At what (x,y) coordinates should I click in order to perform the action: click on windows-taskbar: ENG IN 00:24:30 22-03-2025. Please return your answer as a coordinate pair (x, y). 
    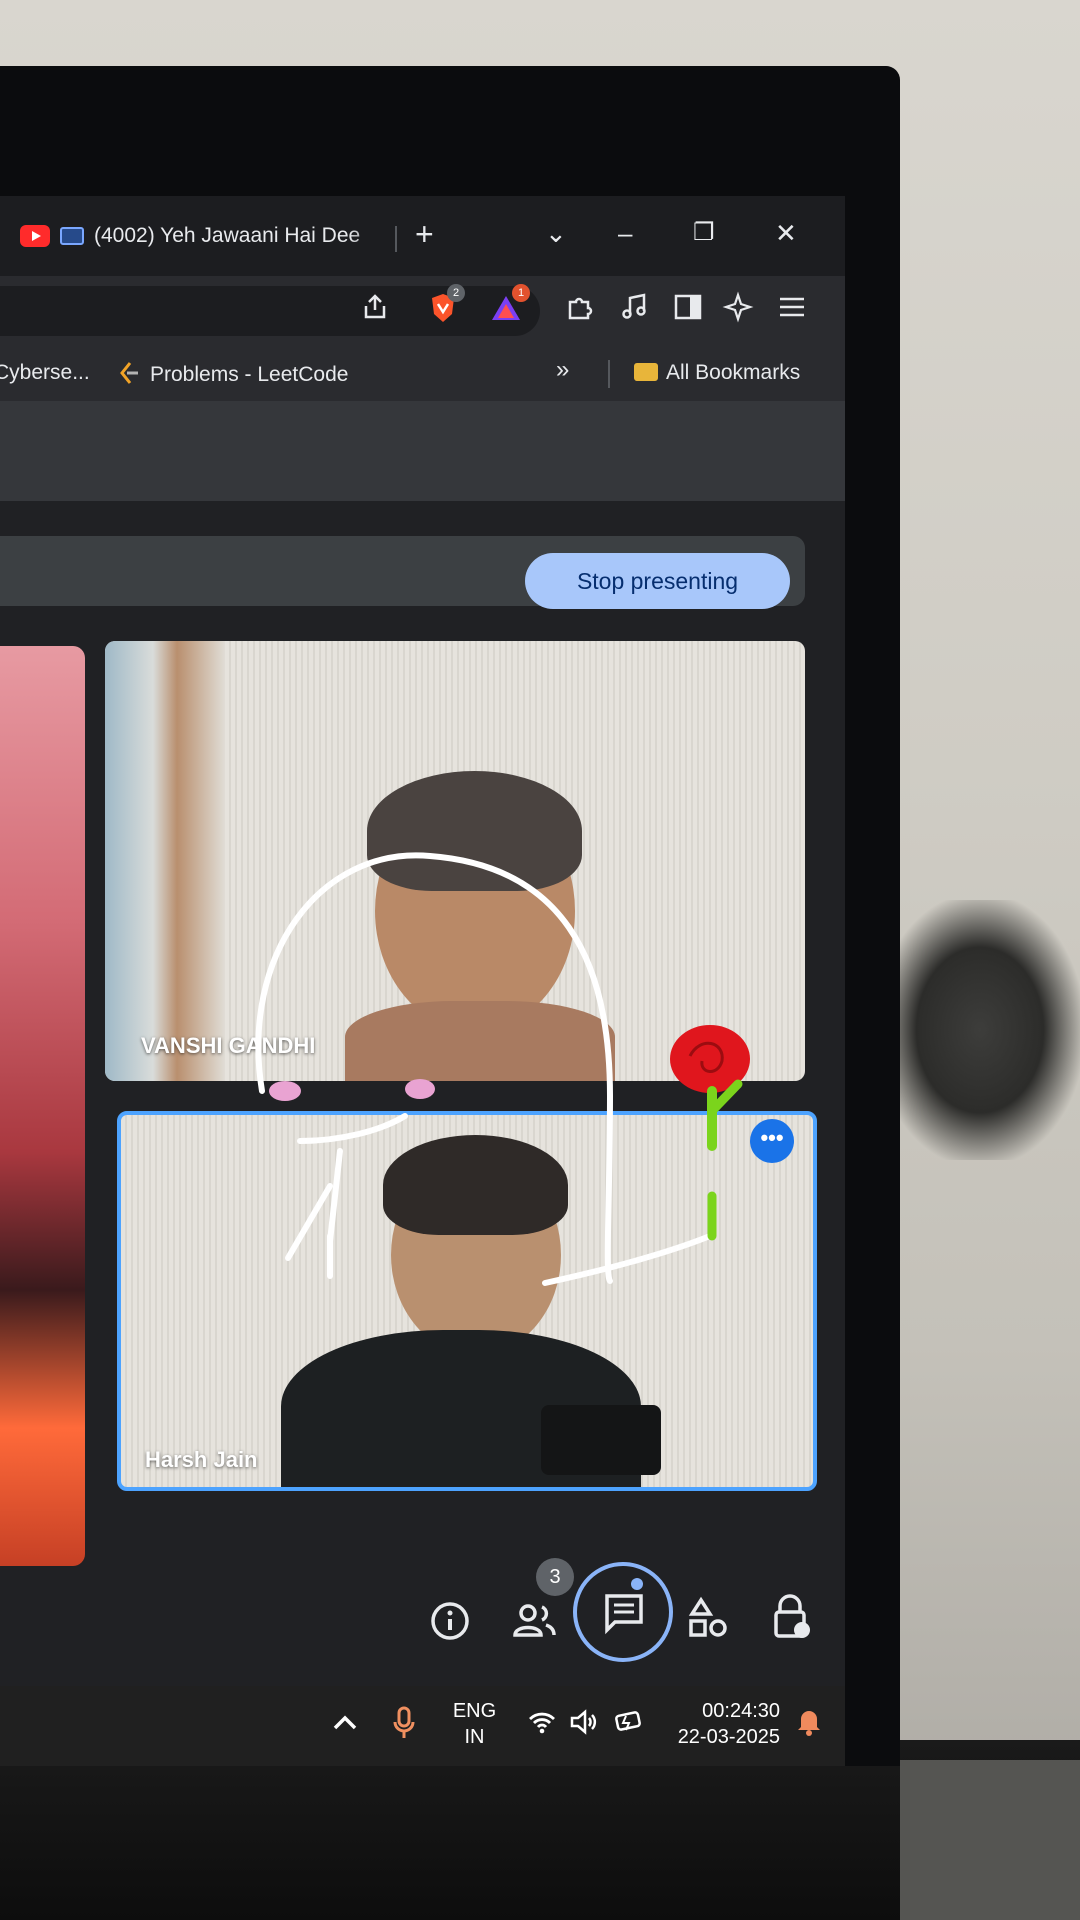
    Looking at the image, I should click on (422, 1726).